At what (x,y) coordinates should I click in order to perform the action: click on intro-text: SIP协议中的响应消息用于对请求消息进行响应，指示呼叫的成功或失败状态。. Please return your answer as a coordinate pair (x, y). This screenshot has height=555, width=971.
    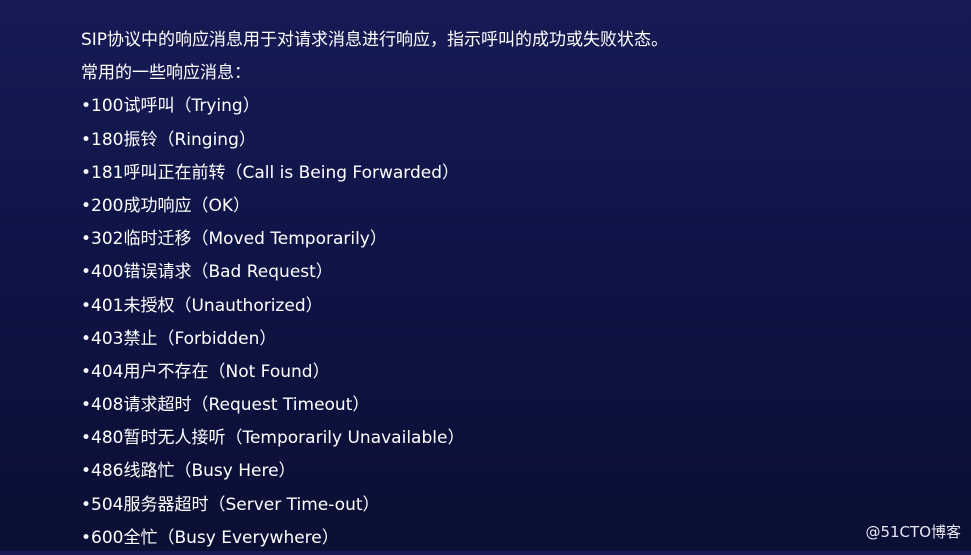
    Looking at the image, I should click on (375, 40).